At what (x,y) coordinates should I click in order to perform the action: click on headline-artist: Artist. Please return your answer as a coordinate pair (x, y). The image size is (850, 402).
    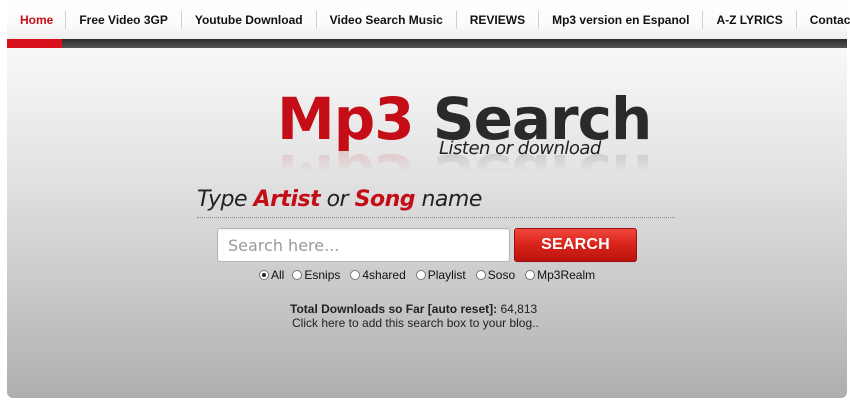
    Looking at the image, I should click on (287, 199).